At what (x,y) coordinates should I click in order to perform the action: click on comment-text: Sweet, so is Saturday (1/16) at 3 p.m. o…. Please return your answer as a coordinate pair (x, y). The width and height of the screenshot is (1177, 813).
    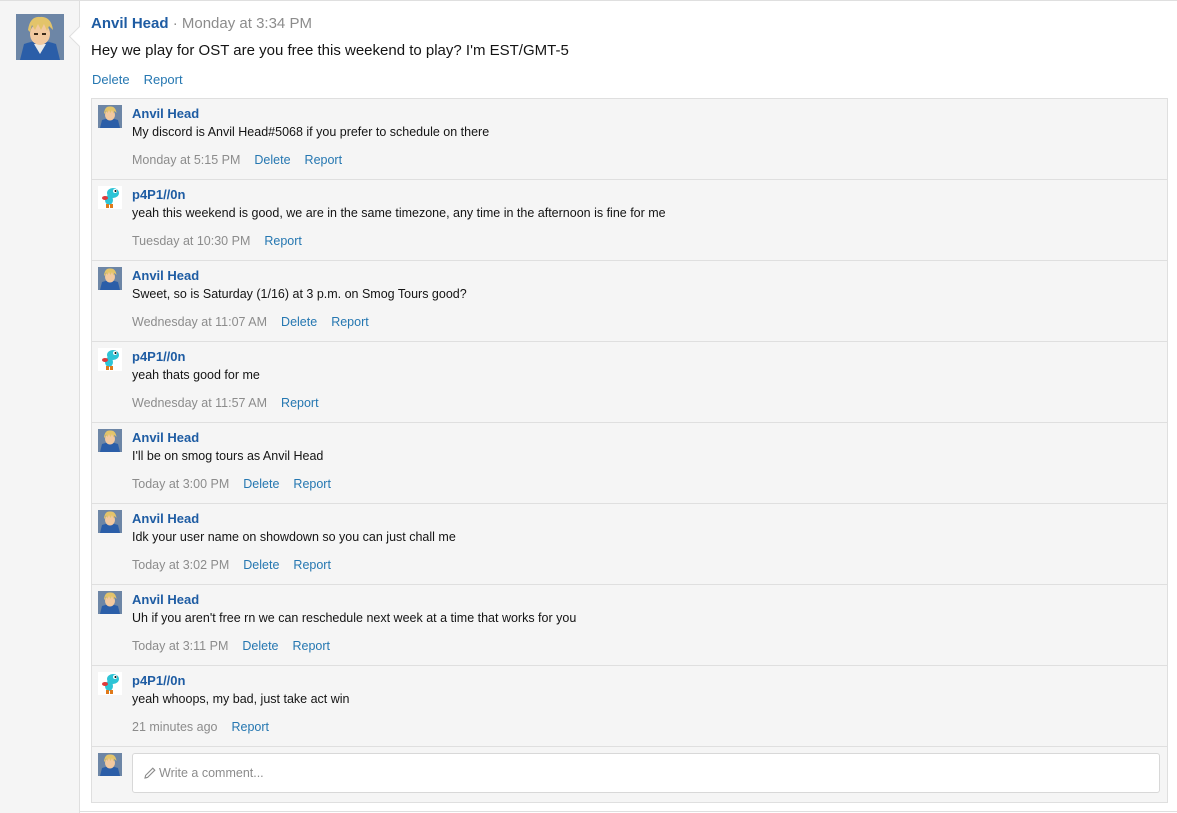
    Looking at the image, I should click on (299, 294).